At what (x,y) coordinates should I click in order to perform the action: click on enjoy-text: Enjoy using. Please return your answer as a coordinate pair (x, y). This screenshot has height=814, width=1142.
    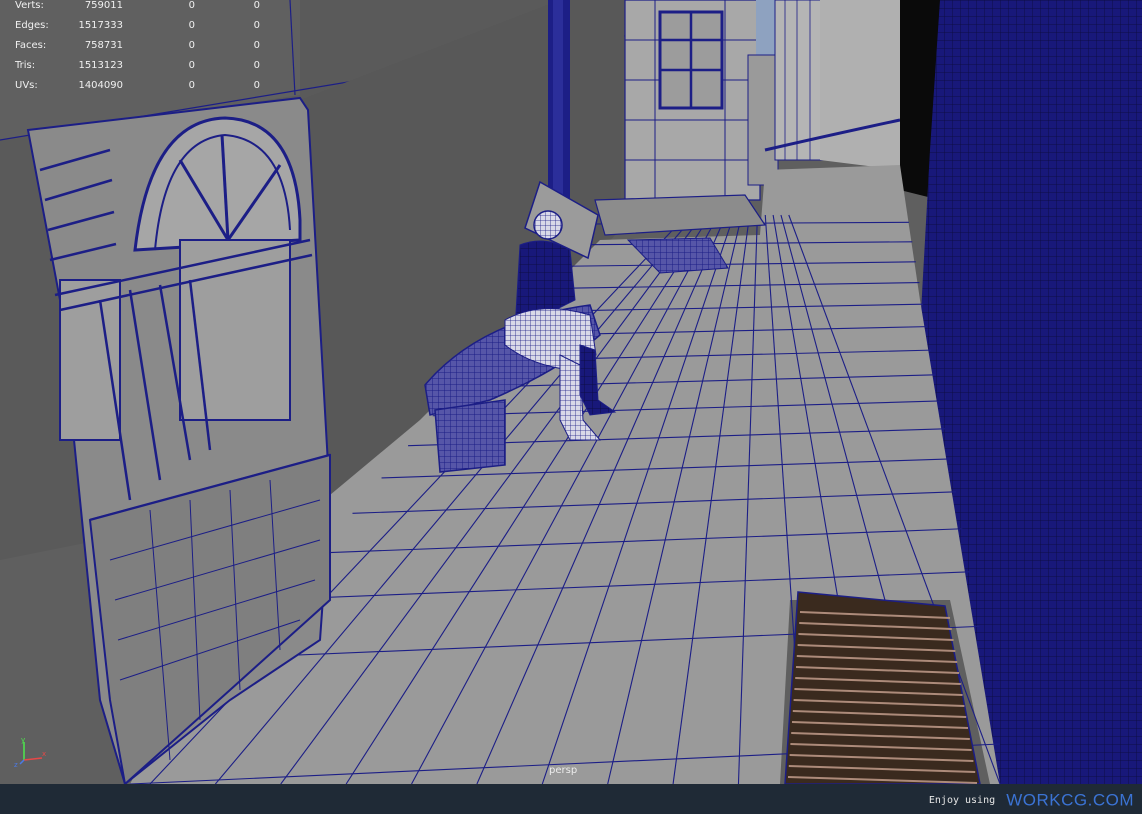
    Looking at the image, I should click on (962, 800).